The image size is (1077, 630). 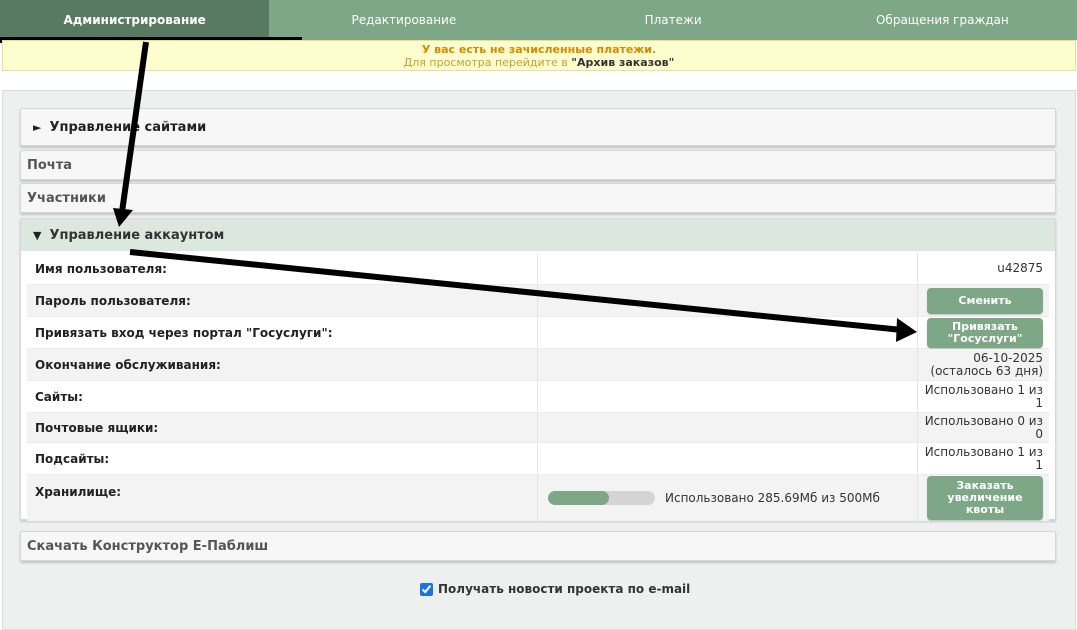 I want to click on section-members: Участники, so click(x=538, y=198).